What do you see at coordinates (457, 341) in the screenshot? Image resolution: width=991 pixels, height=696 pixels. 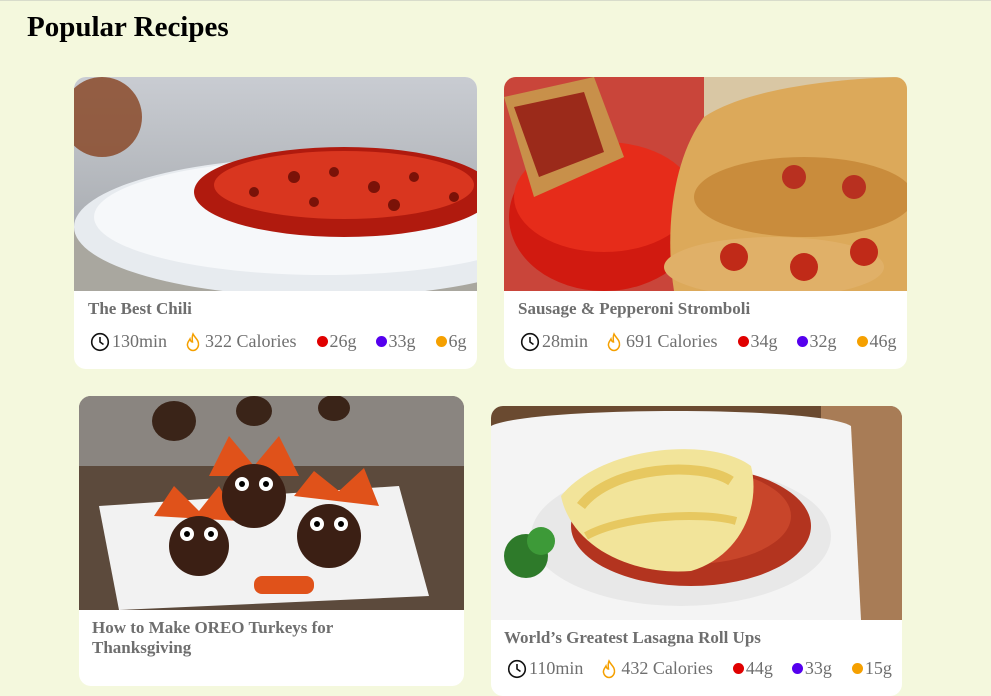 I see `fat-value: 6g` at bounding box center [457, 341].